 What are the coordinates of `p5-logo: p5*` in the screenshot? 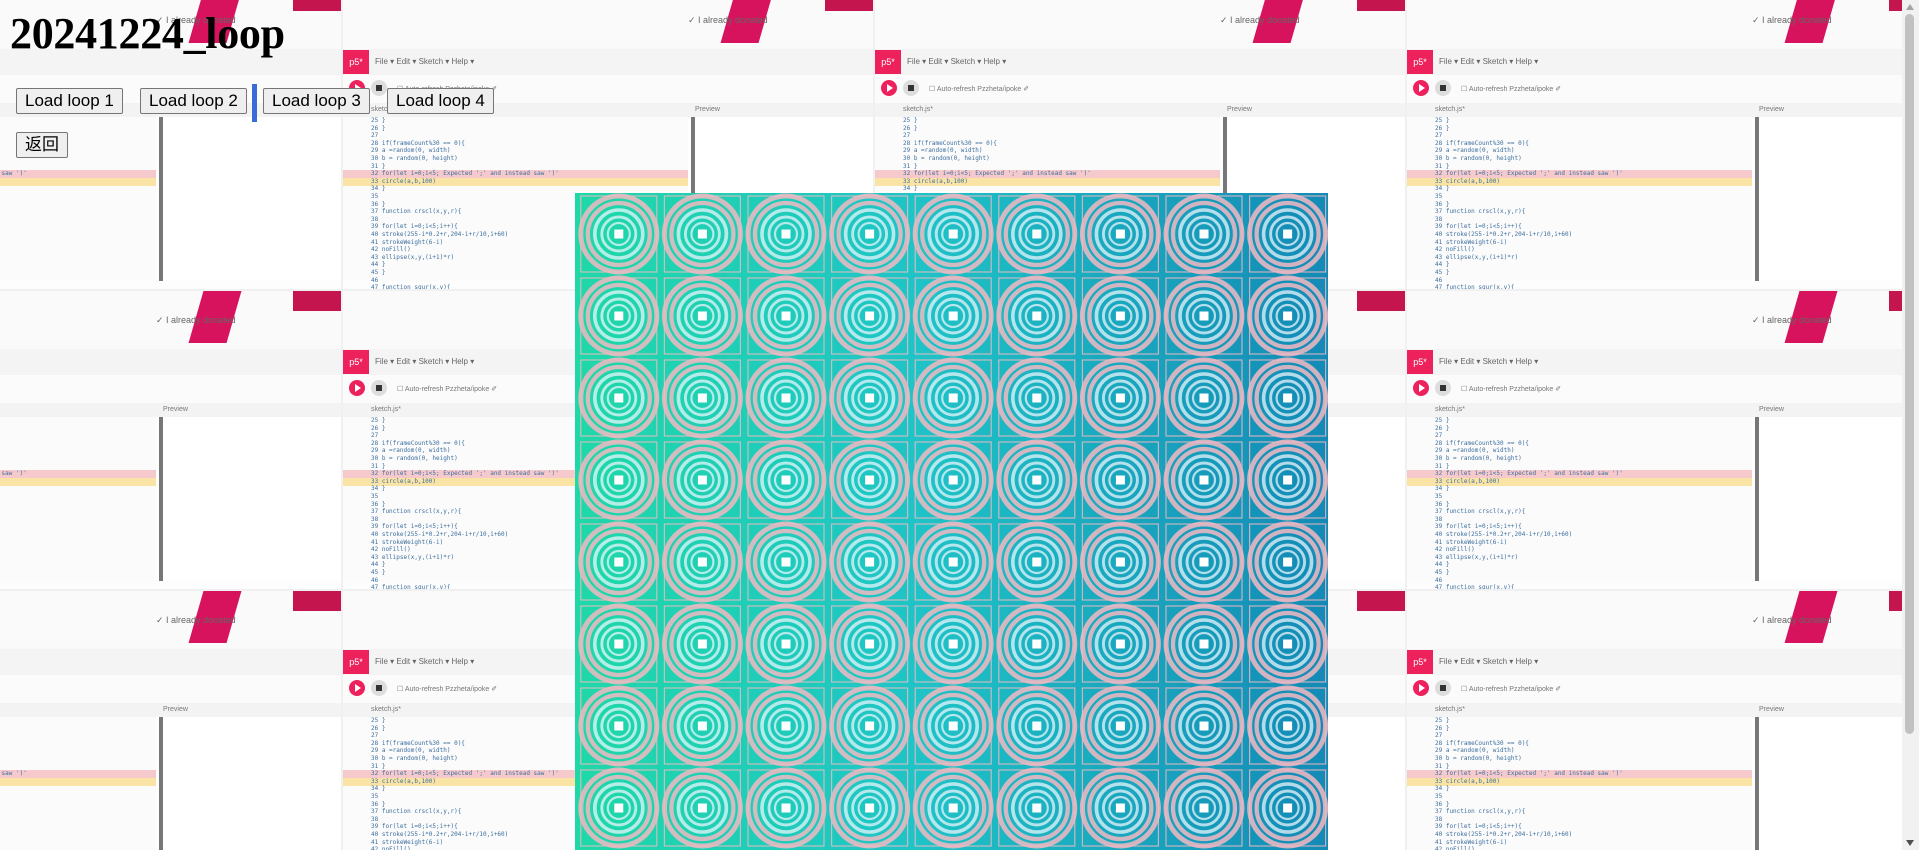 It's located at (888, 62).